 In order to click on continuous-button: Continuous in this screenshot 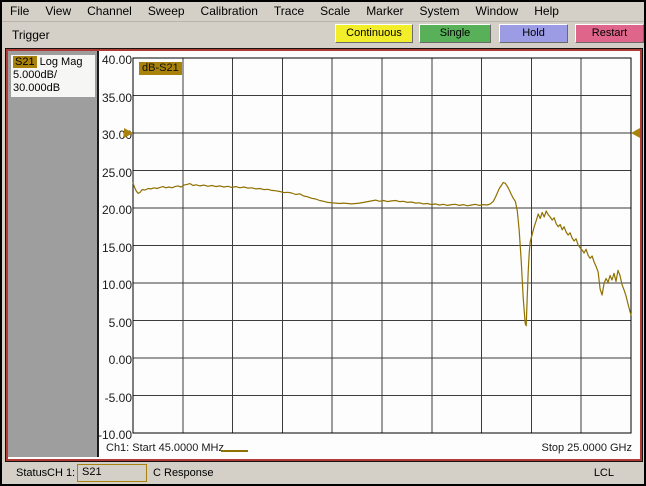, I will do `click(374, 33)`.